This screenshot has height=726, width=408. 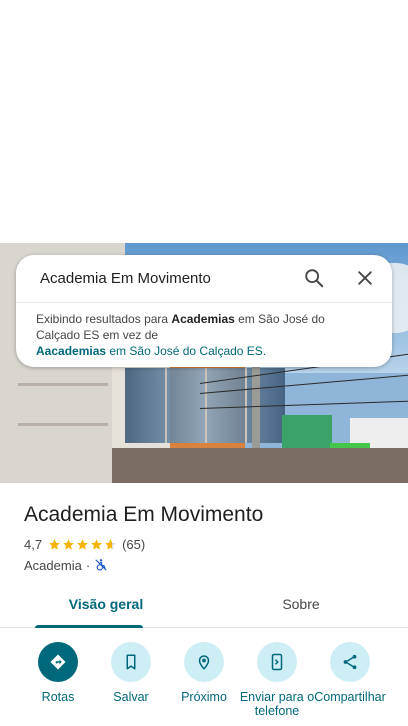 I want to click on place-title: Academia Em Movimento, so click(x=144, y=514).